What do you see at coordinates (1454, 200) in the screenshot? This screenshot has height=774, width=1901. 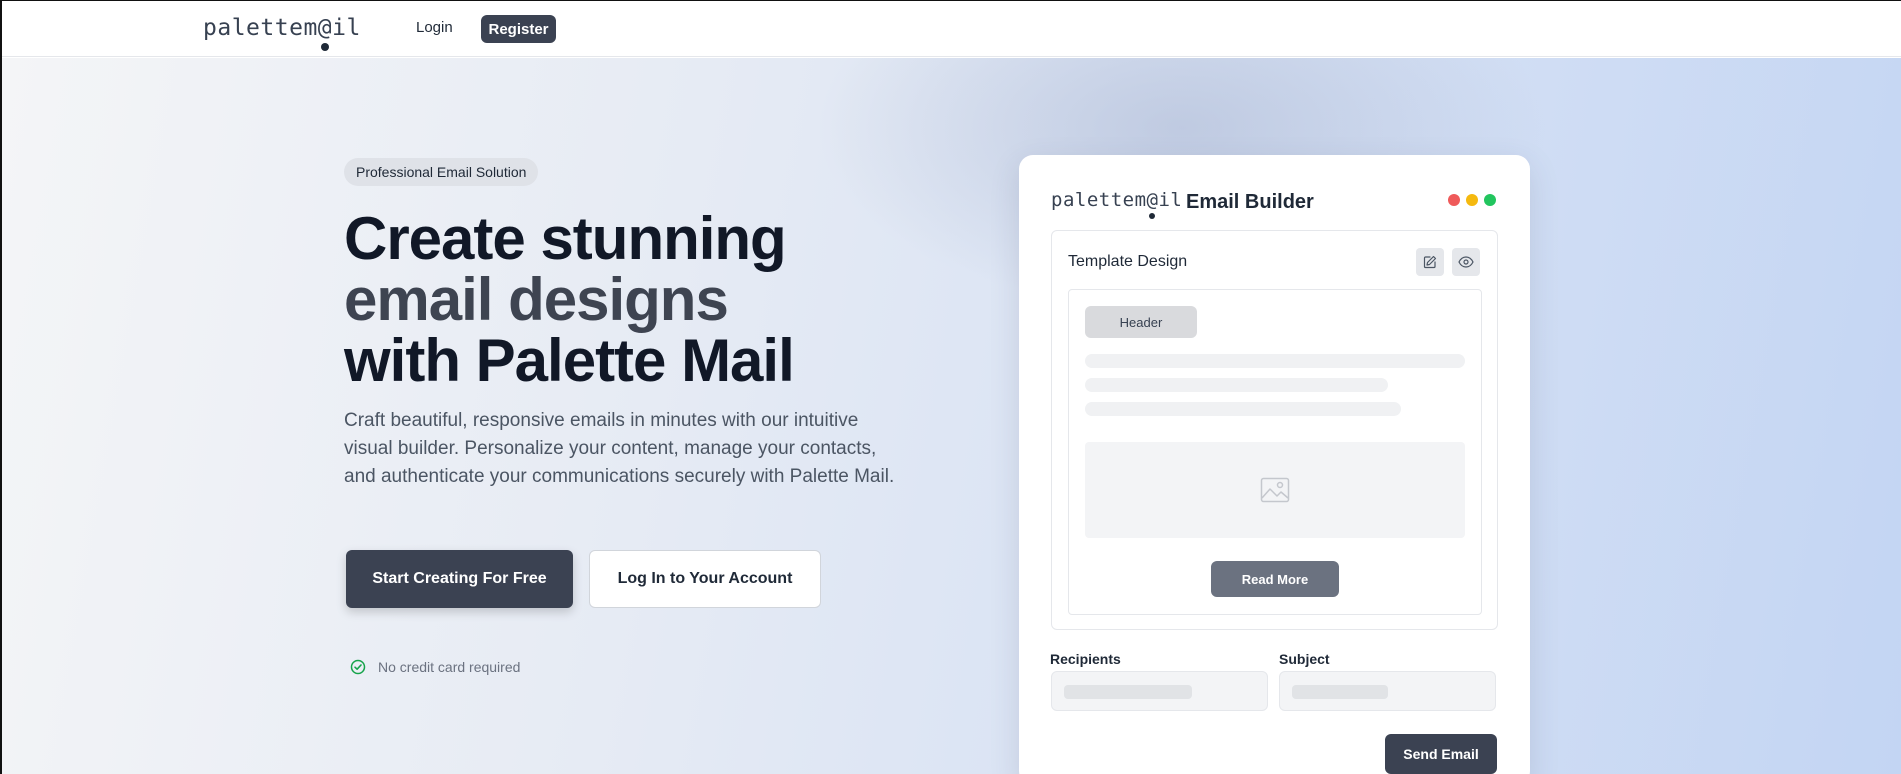 I see `window-dot-red` at bounding box center [1454, 200].